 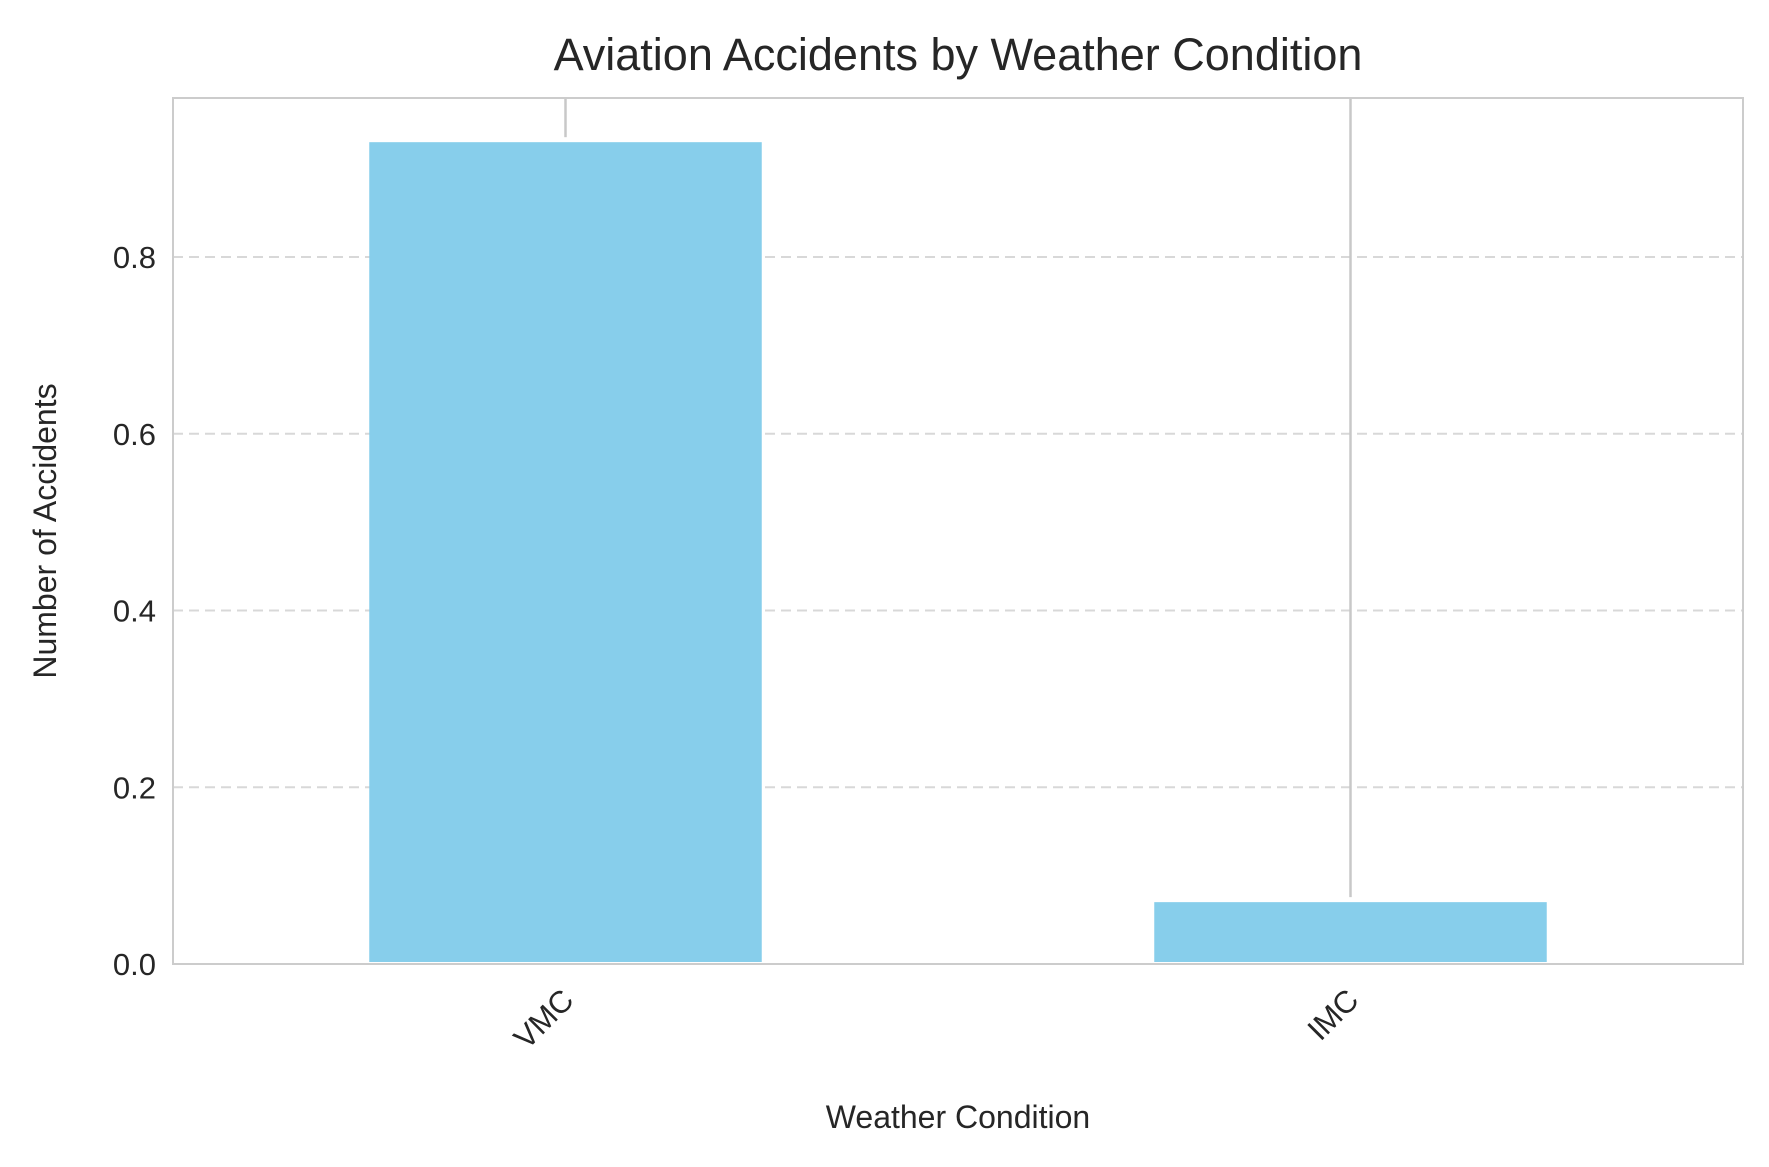 What do you see at coordinates (958, 1117) in the screenshot?
I see `x-axis-label: Weather Condition` at bounding box center [958, 1117].